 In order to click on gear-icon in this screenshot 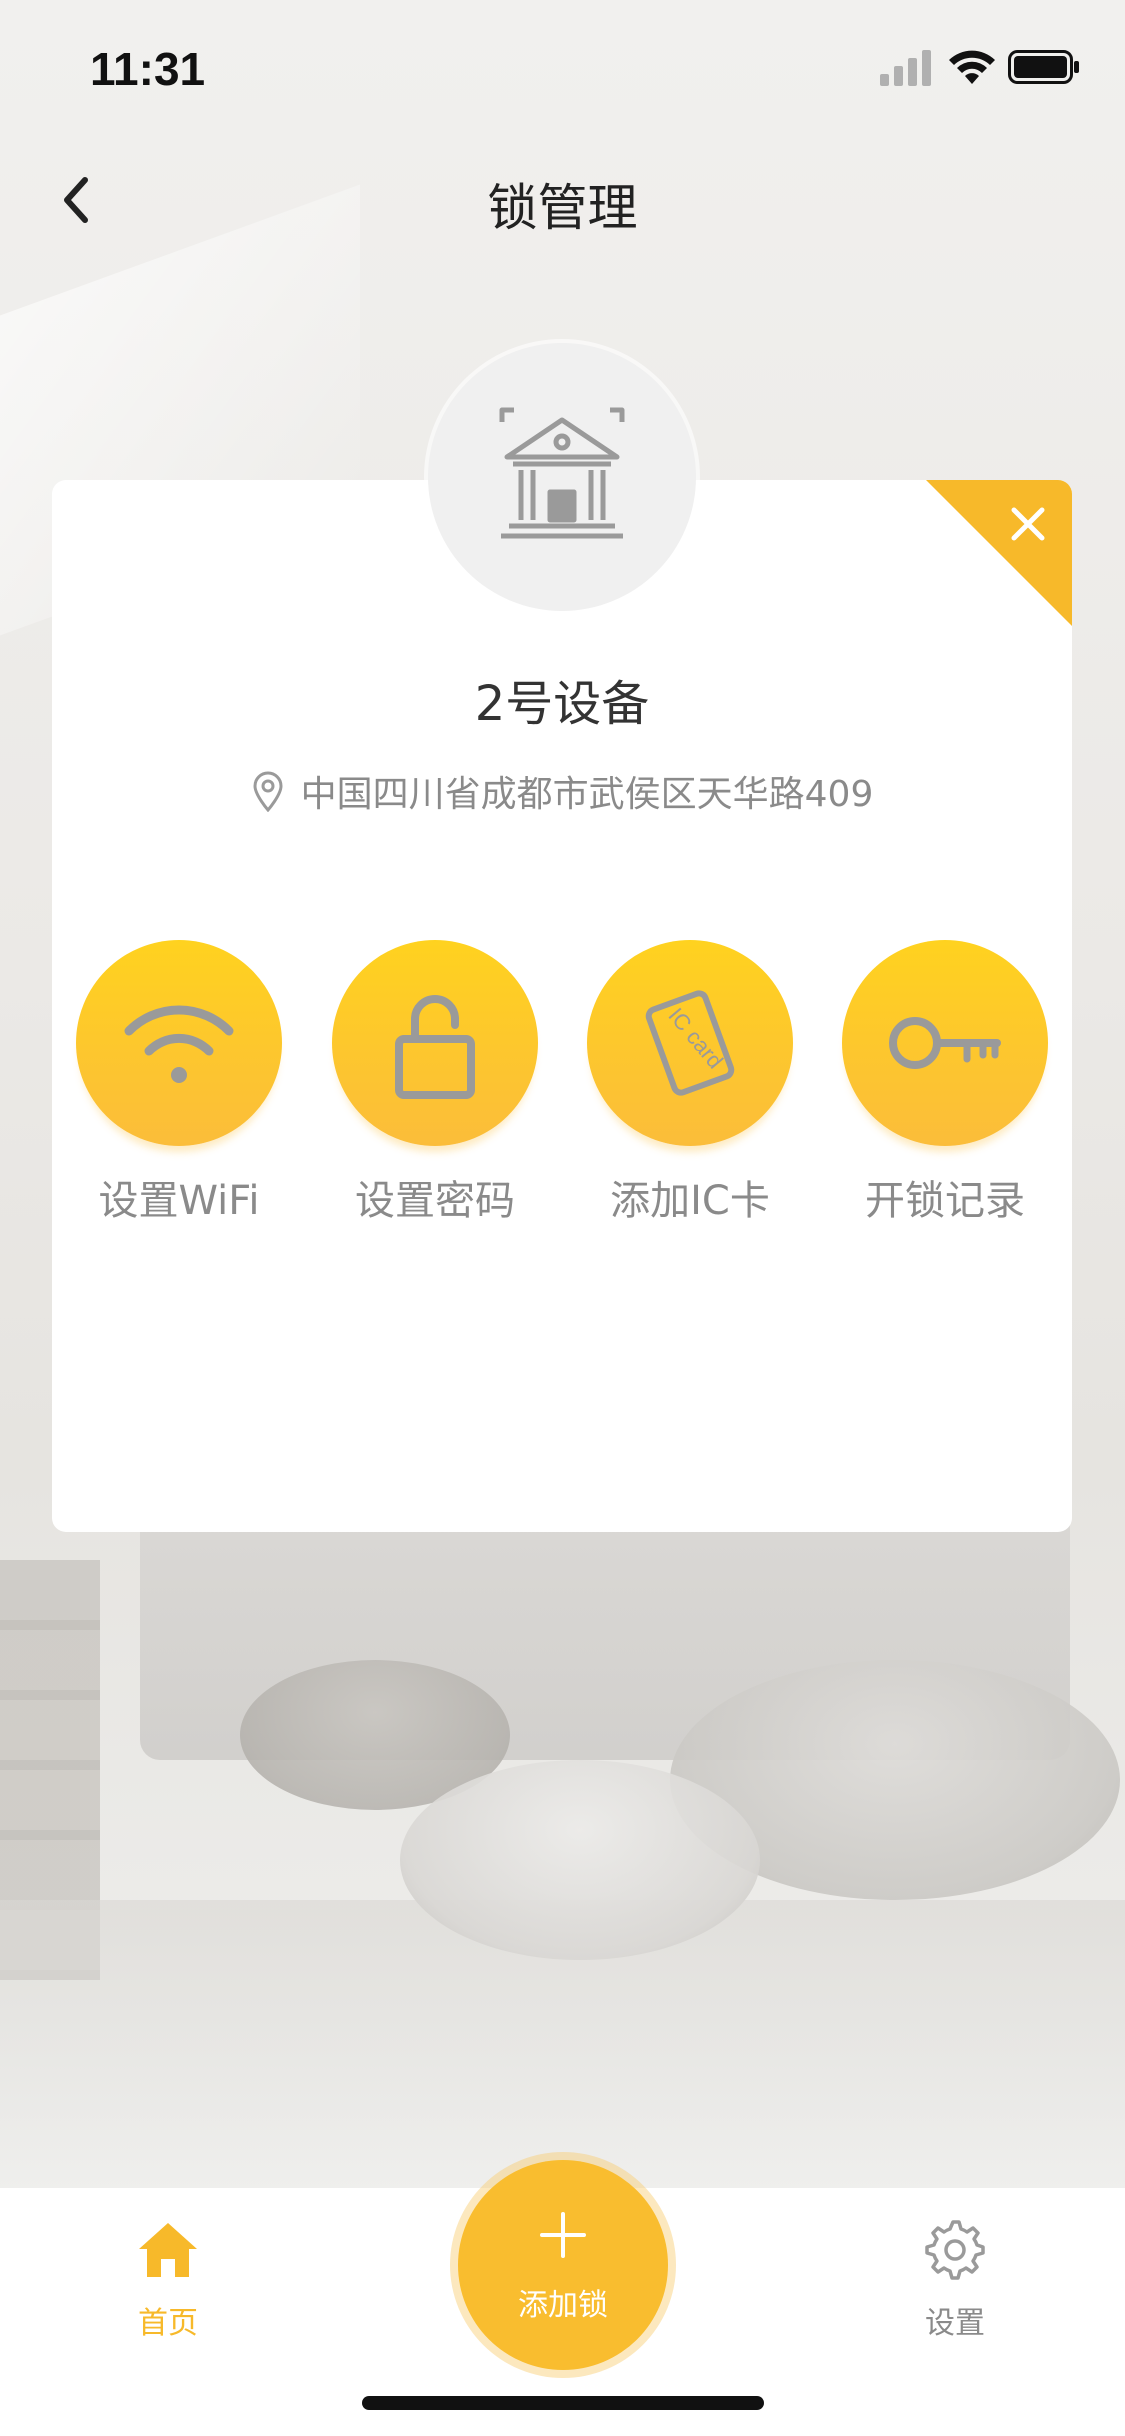, I will do `click(955, 2250)`.